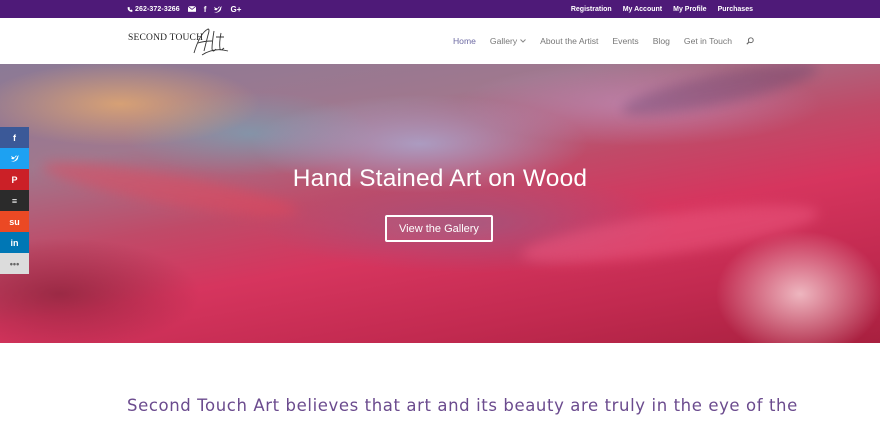 Image resolution: width=880 pixels, height=422 pixels. Describe the element at coordinates (642, 9) in the screenshot. I see `my-account-link: My Account` at that location.